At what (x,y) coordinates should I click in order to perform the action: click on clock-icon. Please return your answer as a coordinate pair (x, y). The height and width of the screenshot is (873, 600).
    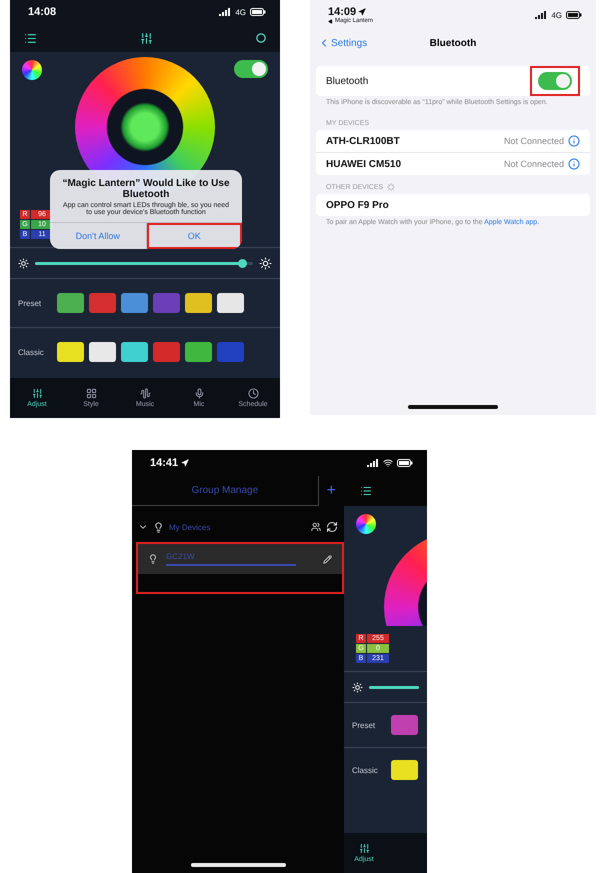
    Looking at the image, I should click on (253, 393).